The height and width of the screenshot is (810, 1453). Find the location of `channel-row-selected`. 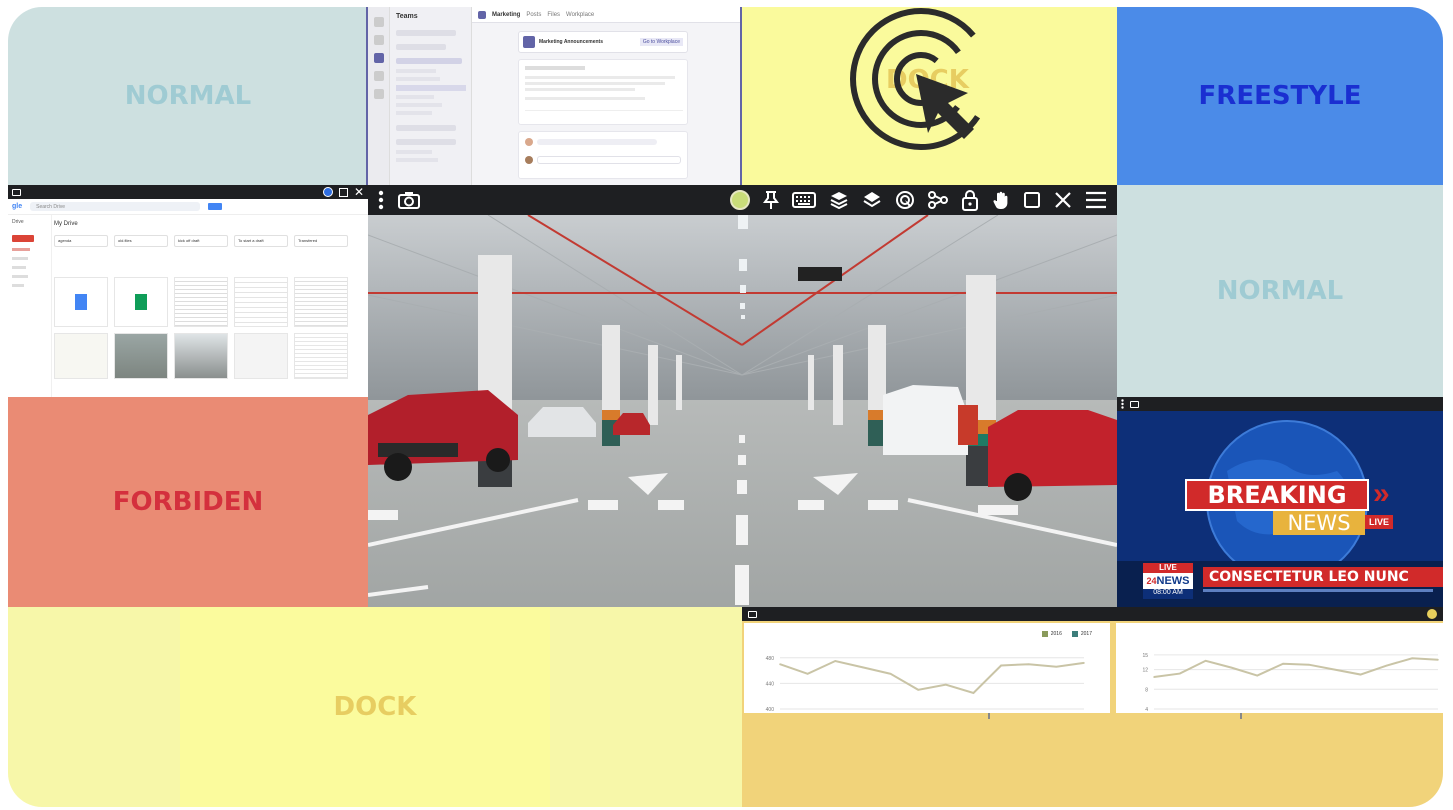

channel-row-selected is located at coordinates (431, 88).